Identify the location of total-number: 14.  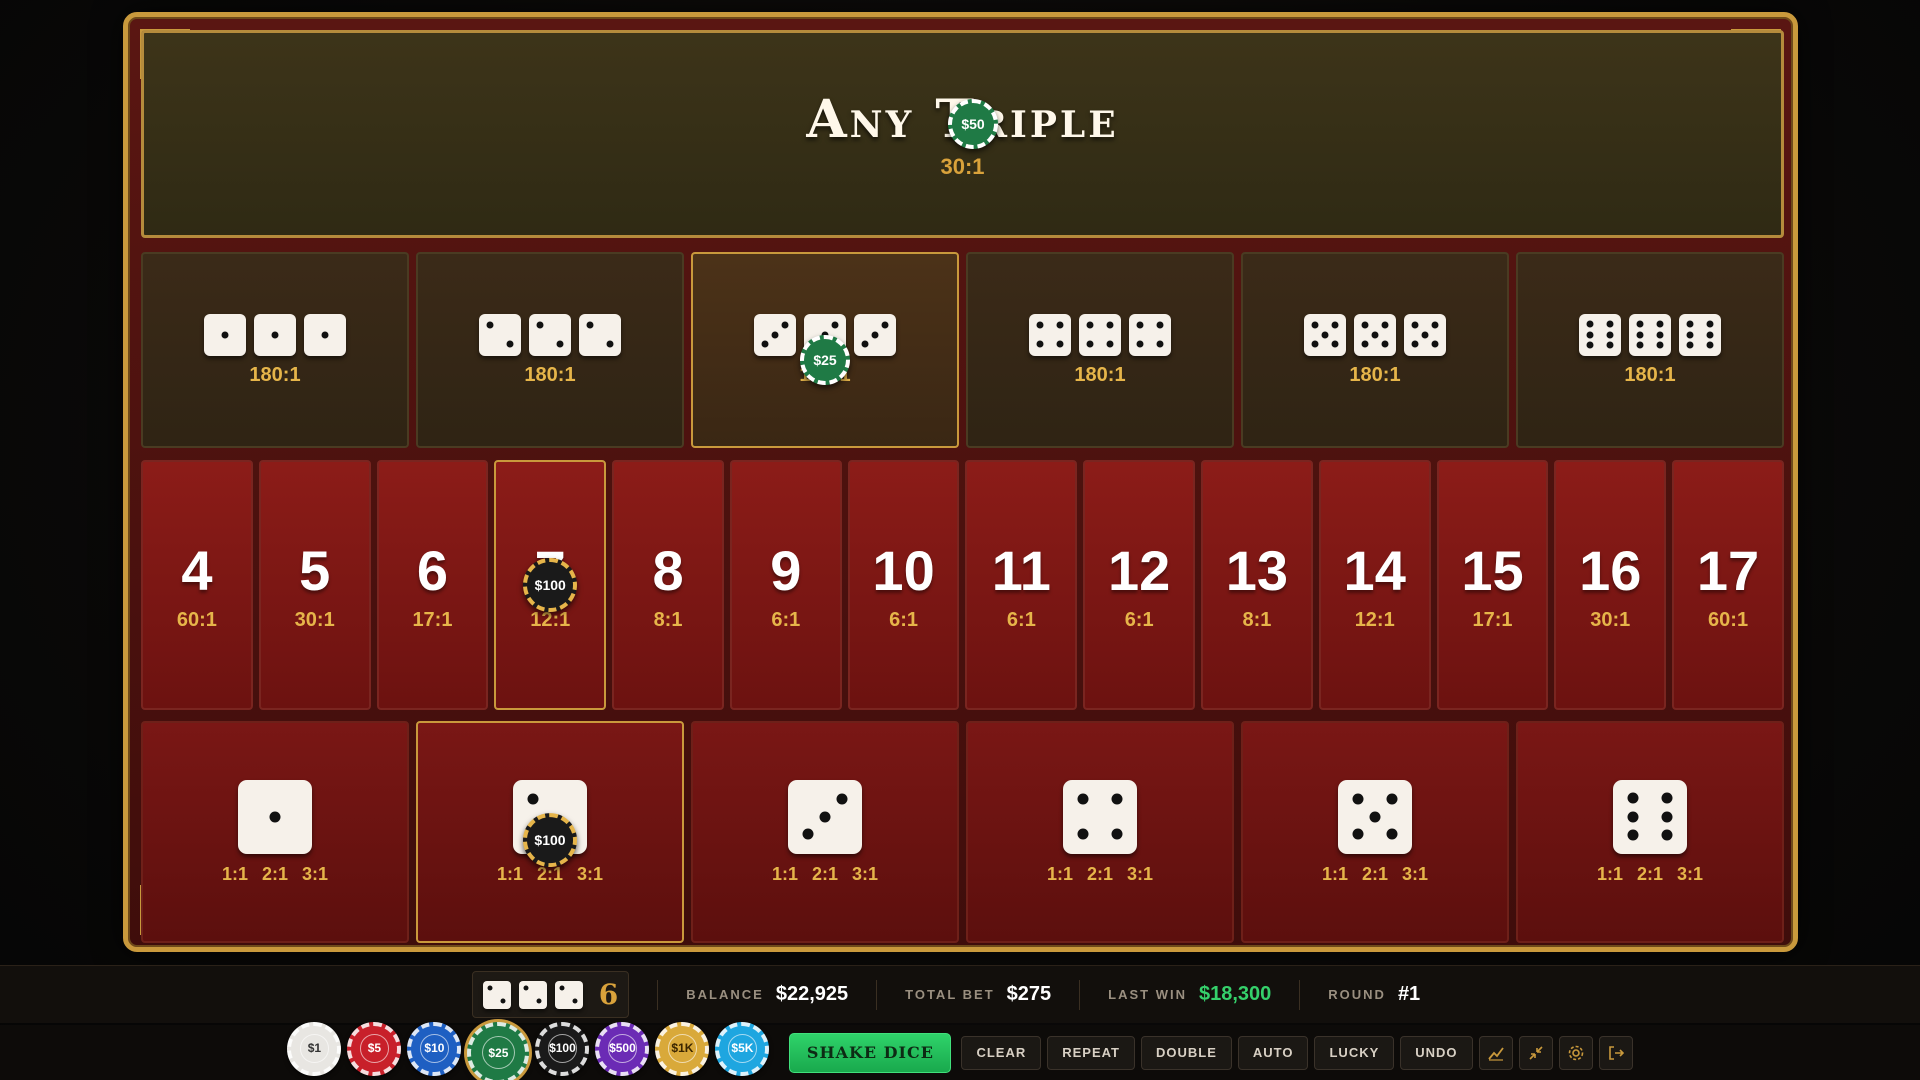
(1374, 570).